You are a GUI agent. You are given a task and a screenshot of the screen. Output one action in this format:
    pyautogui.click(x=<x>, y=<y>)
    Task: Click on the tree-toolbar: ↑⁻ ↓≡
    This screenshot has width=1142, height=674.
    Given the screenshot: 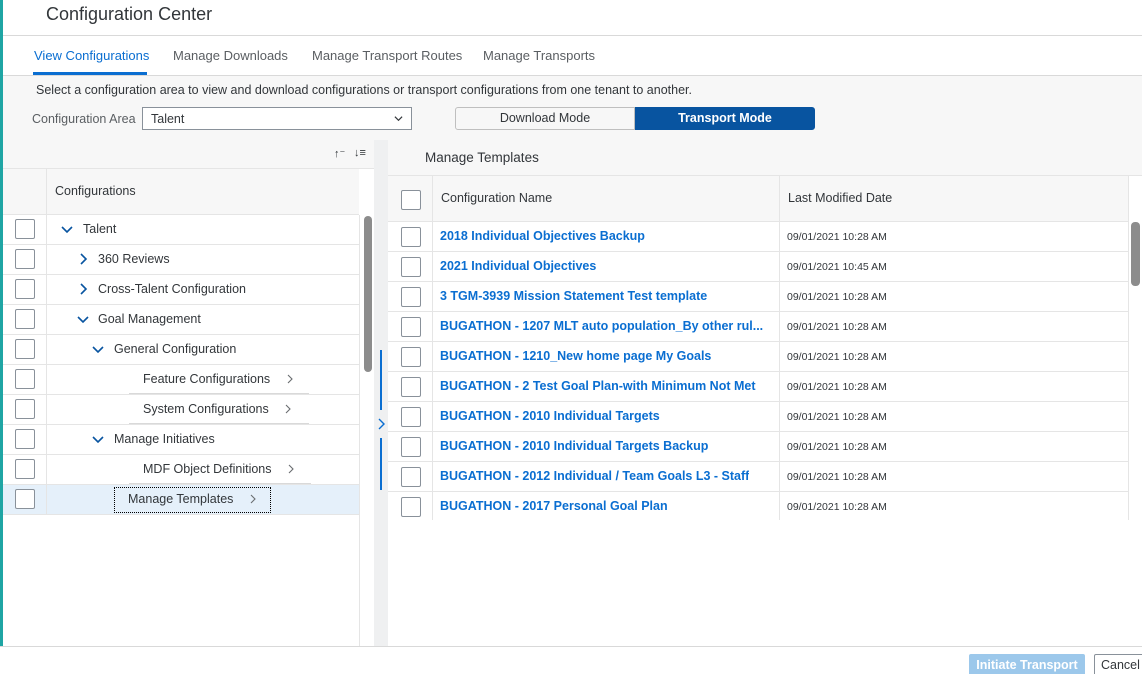 What is the action you would take?
    pyautogui.click(x=188, y=154)
    